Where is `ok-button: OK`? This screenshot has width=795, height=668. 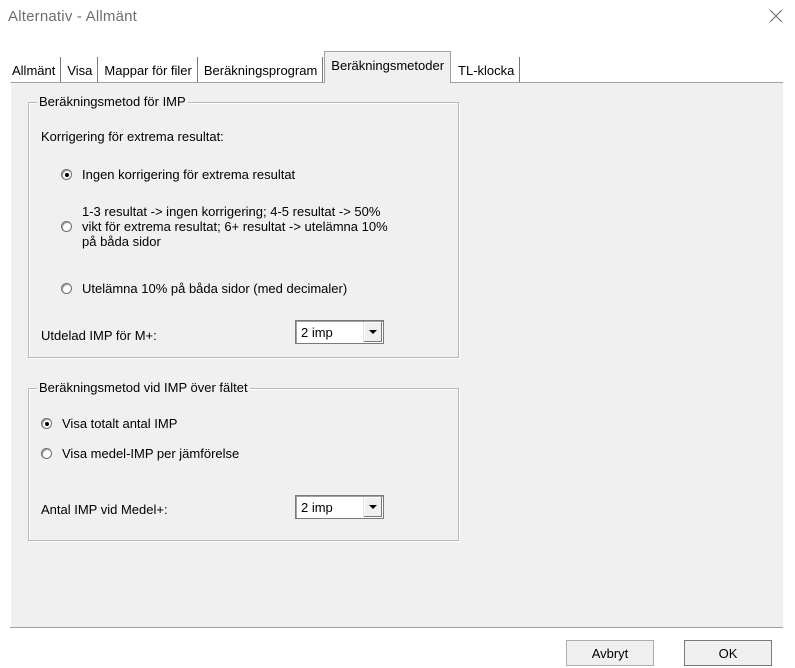 ok-button: OK is located at coordinates (728, 653).